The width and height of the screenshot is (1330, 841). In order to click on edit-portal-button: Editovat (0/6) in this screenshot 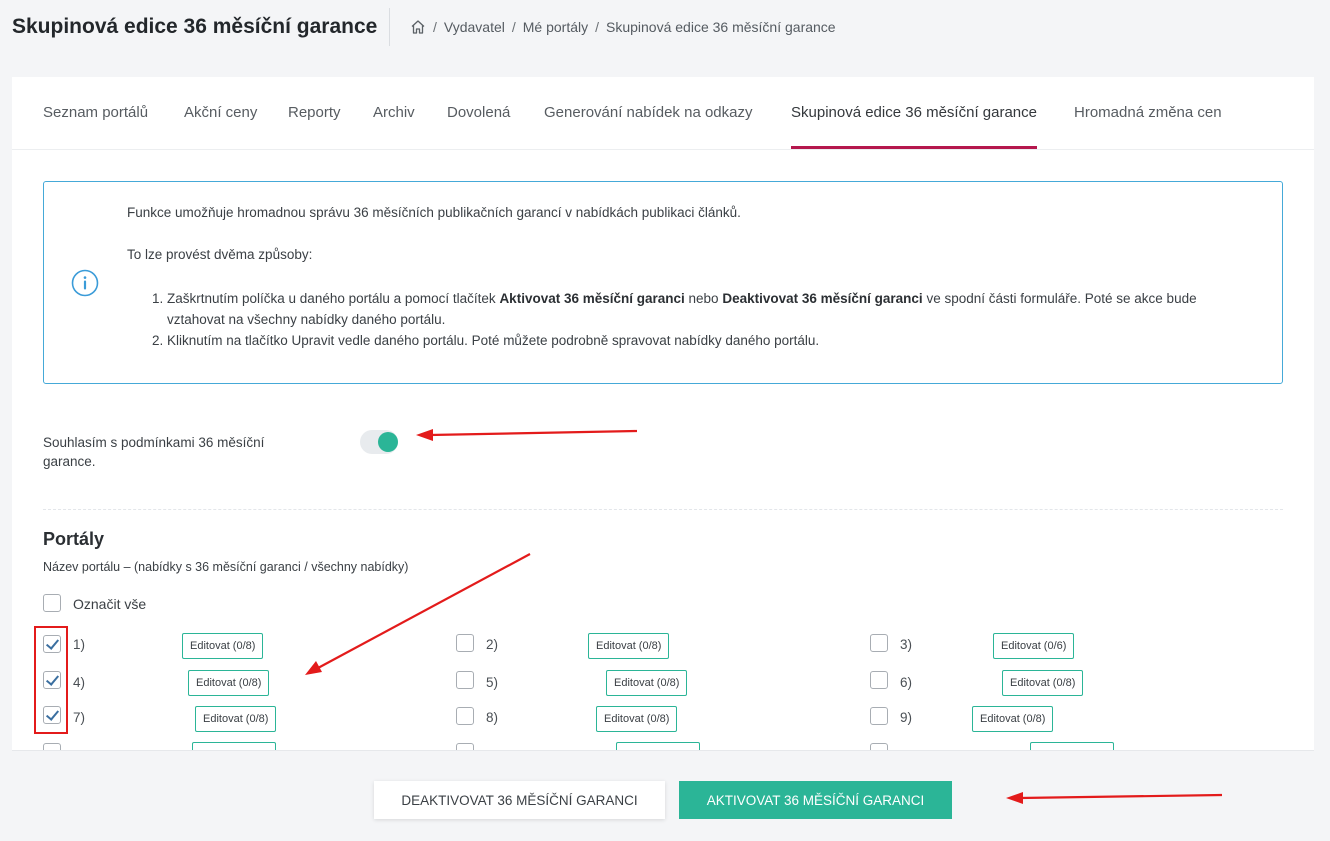, I will do `click(1034, 646)`.